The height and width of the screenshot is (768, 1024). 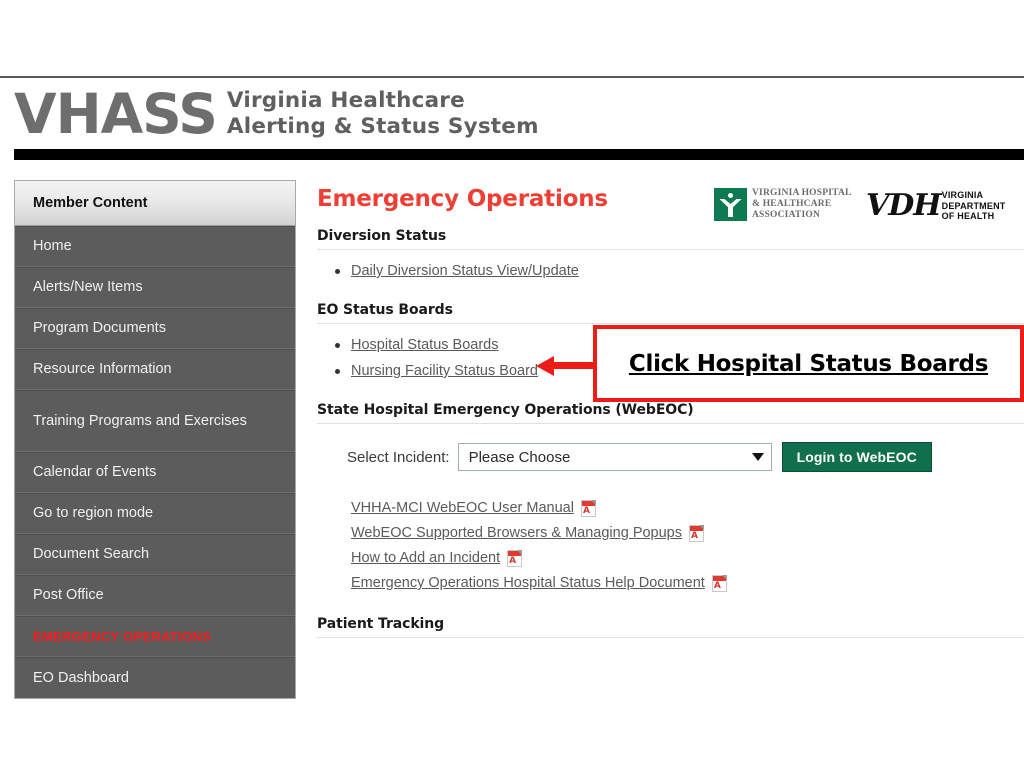 I want to click on select-incident-label: Select Incident:, so click(x=398, y=457).